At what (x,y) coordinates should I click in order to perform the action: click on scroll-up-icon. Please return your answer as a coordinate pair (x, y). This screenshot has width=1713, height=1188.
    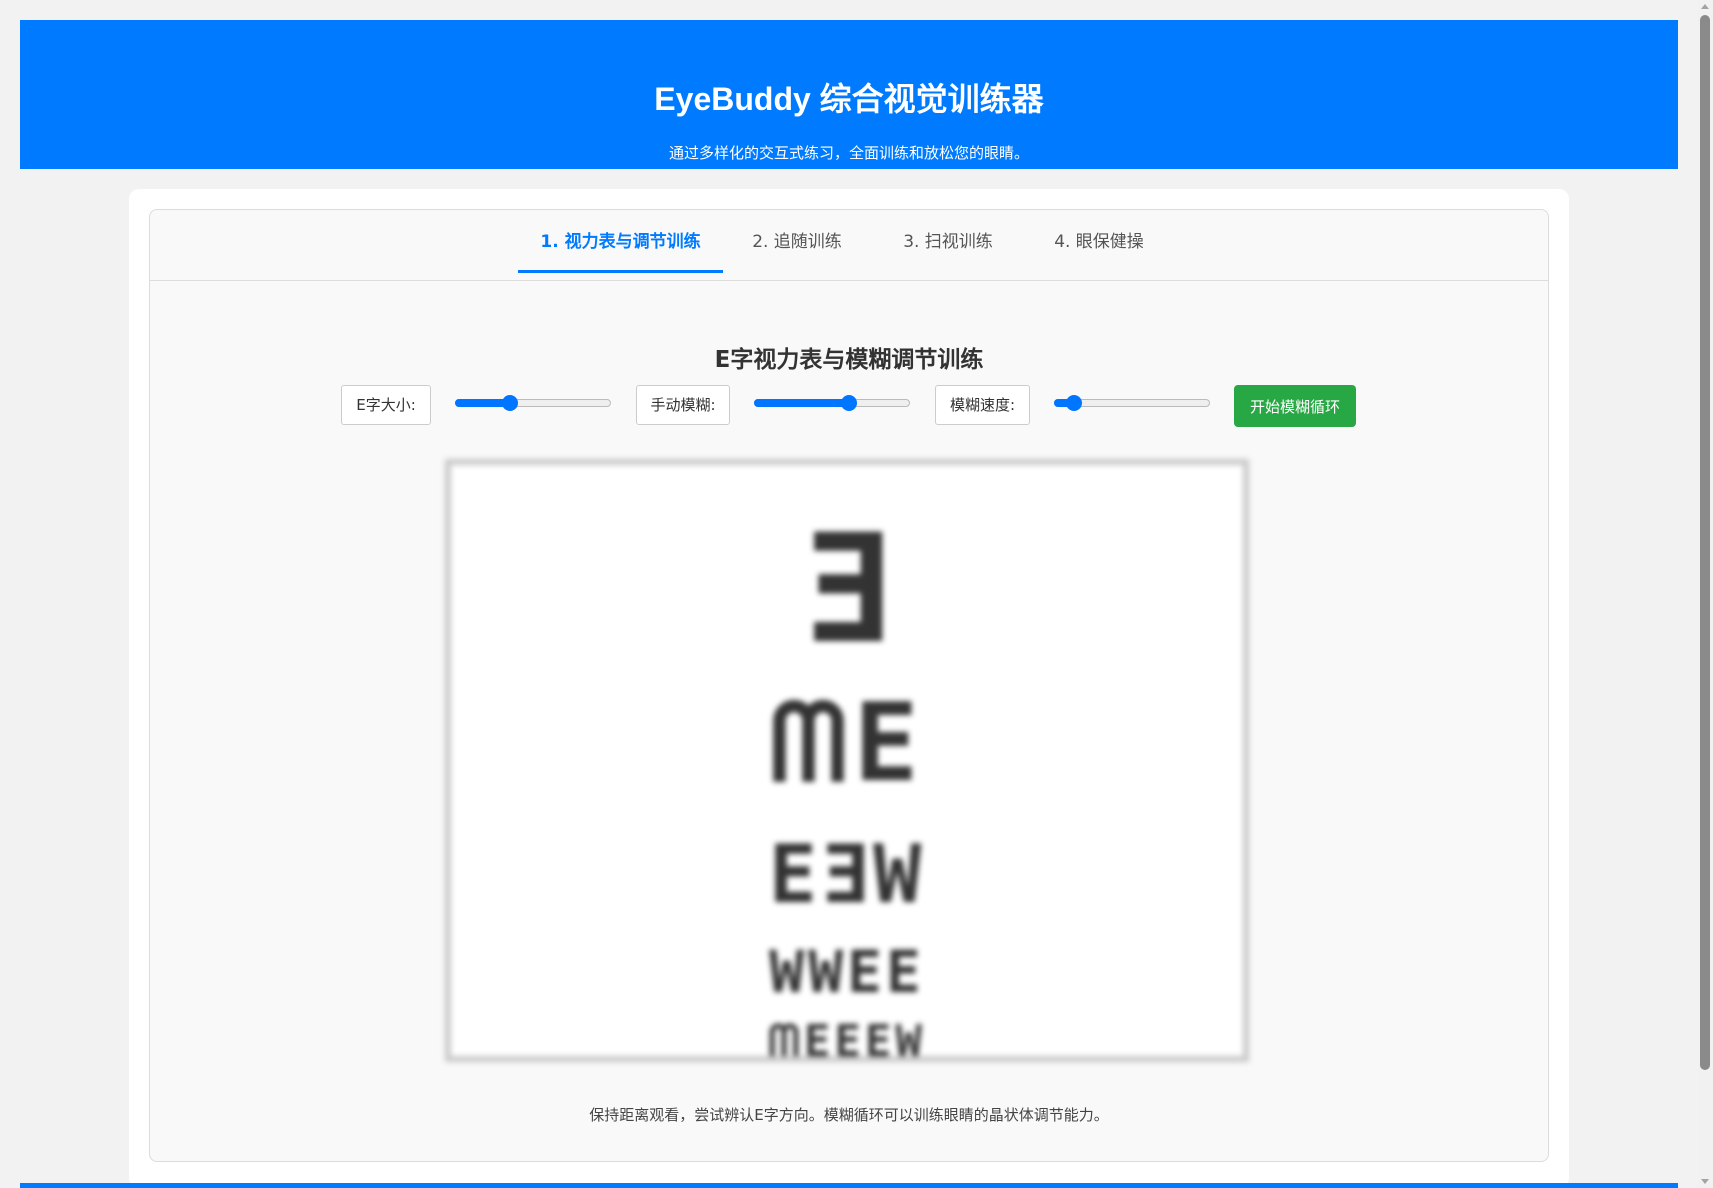
    Looking at the image, I should click on (1705, 6).